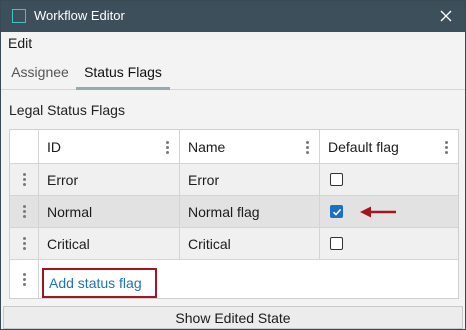 The width and height of the screenshot is (466, 330). Describe the element at coordinates (109, 179) in the screenshot. I see `cell-id: Error` at that location.